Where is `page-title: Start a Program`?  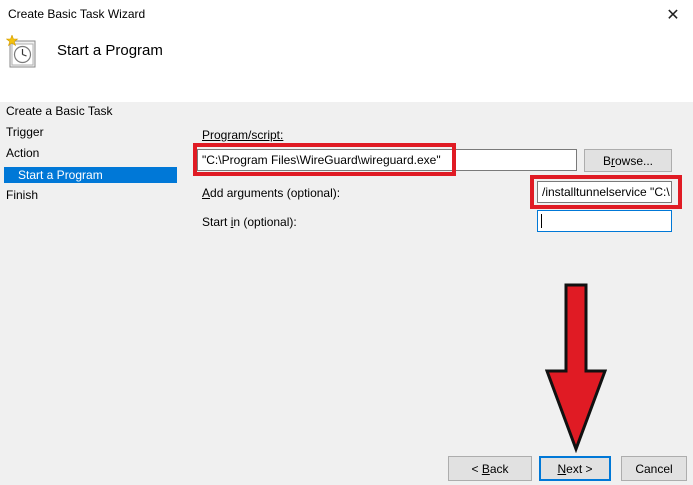 page-title: Start a Program is located at coordinates (110, 50).